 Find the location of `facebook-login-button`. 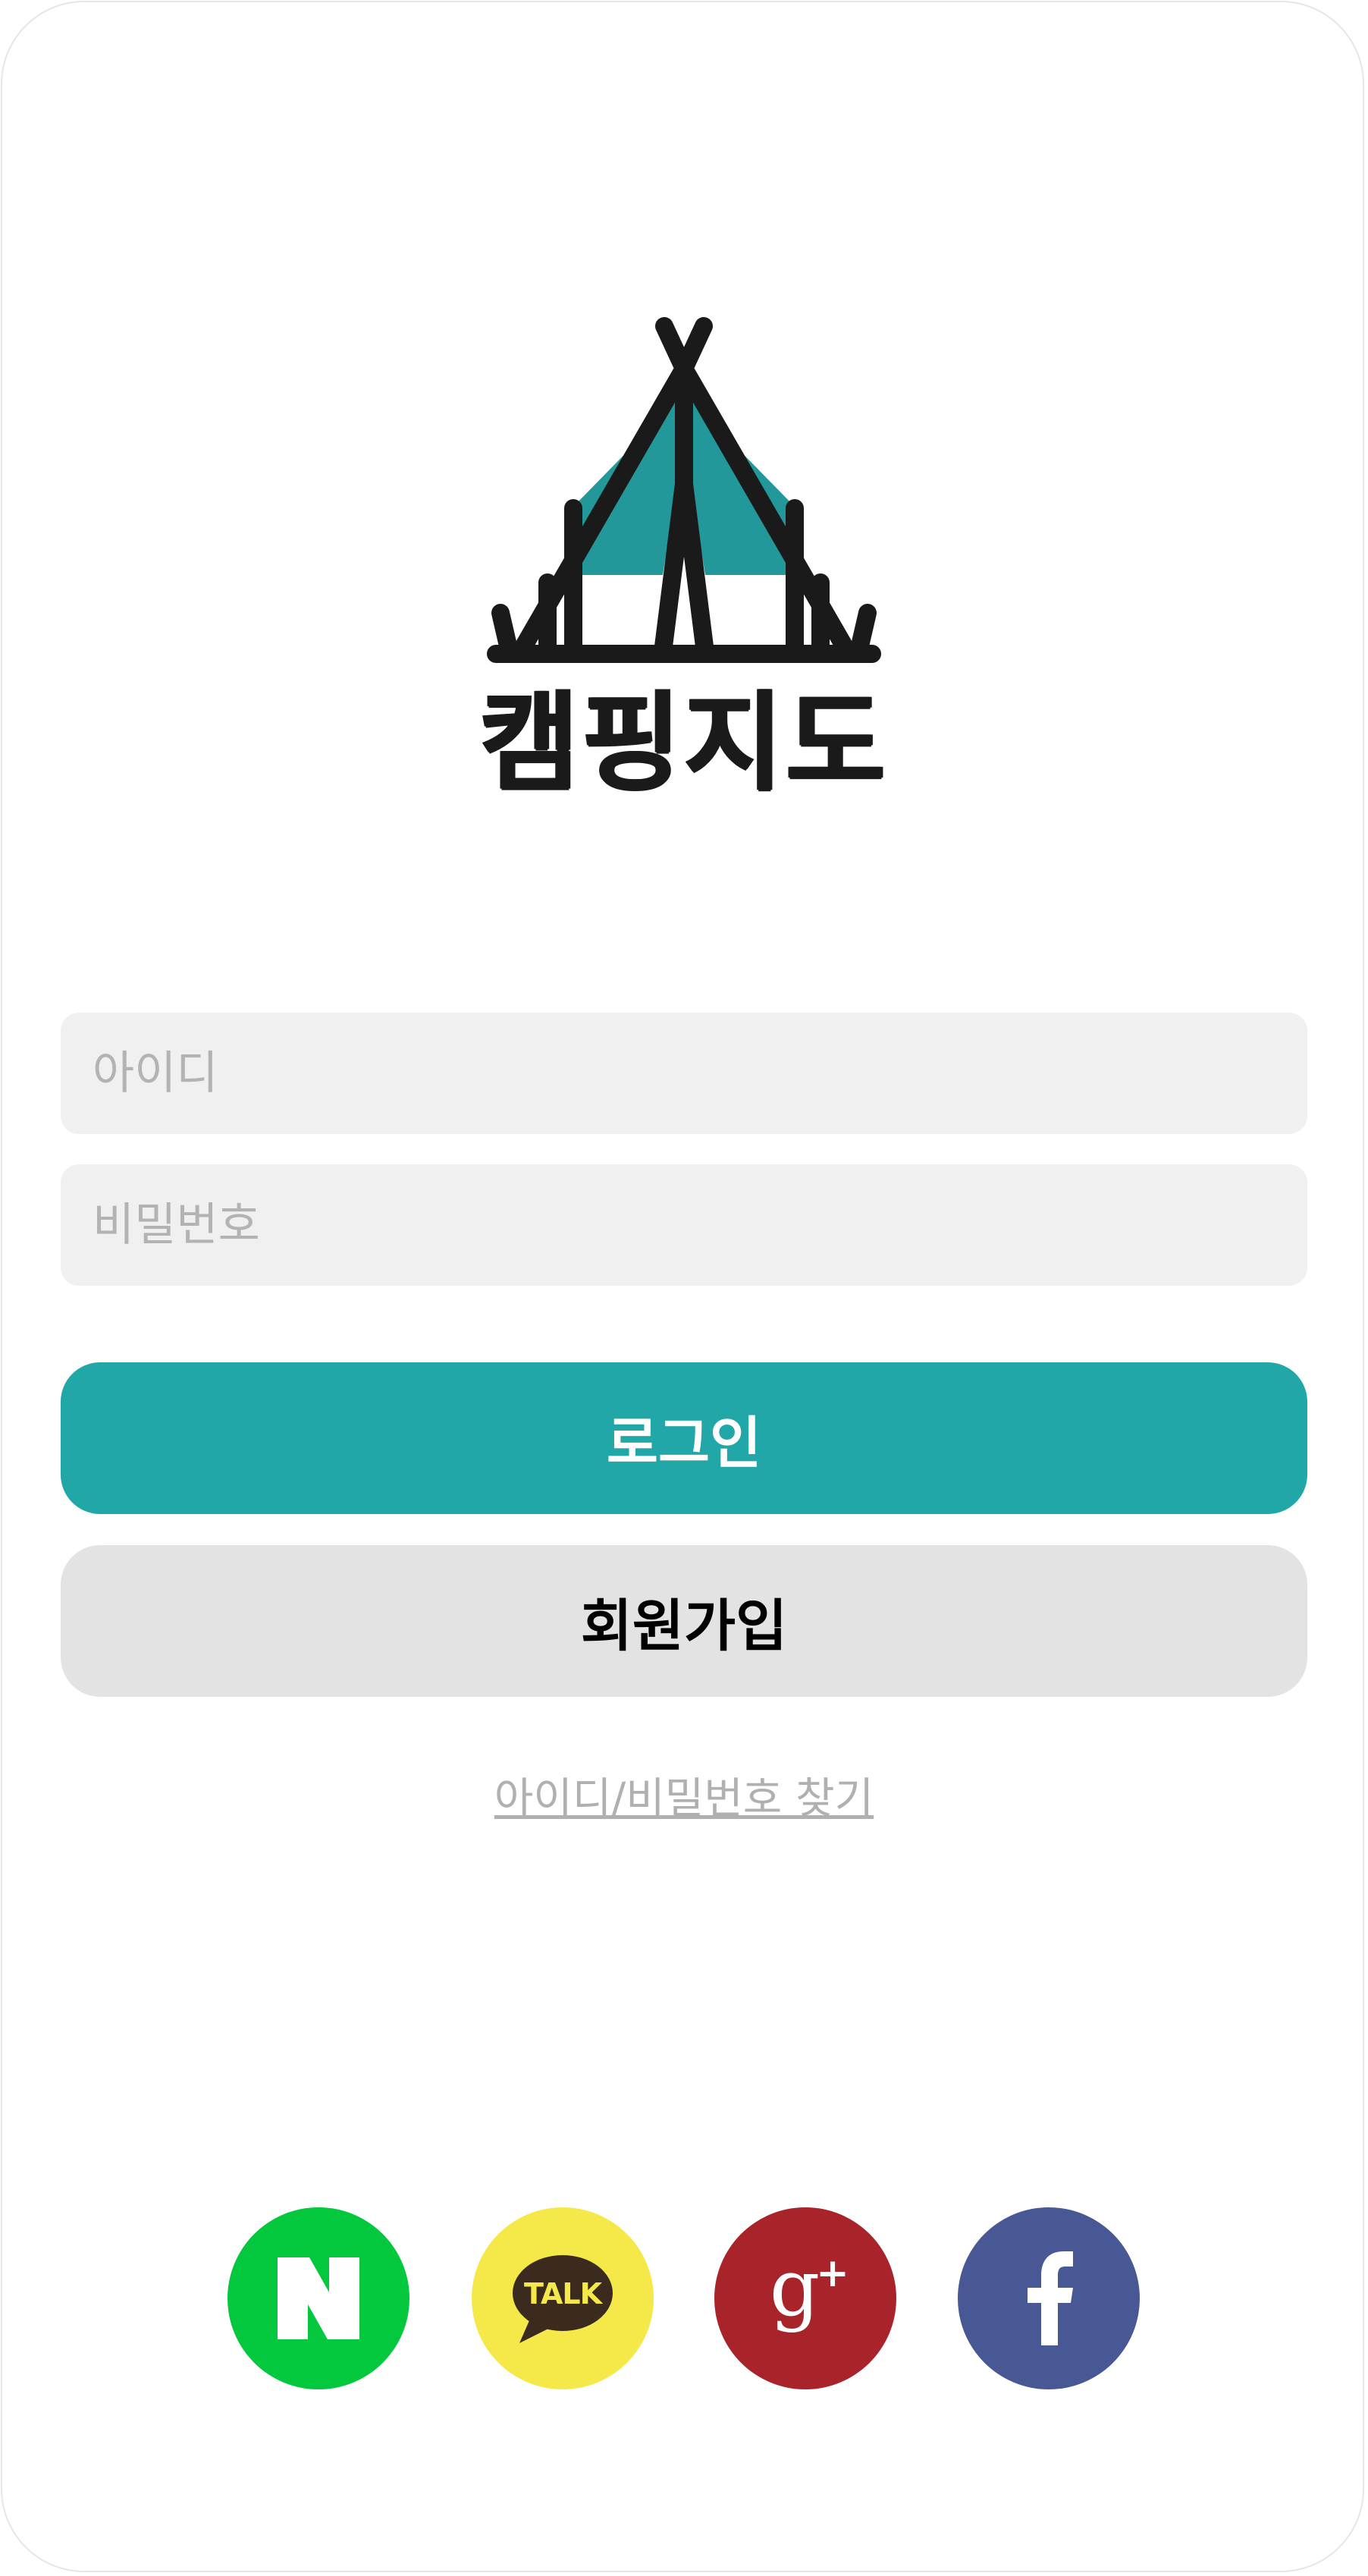

facebook-login-button is located at coordinates (1049, 2298).